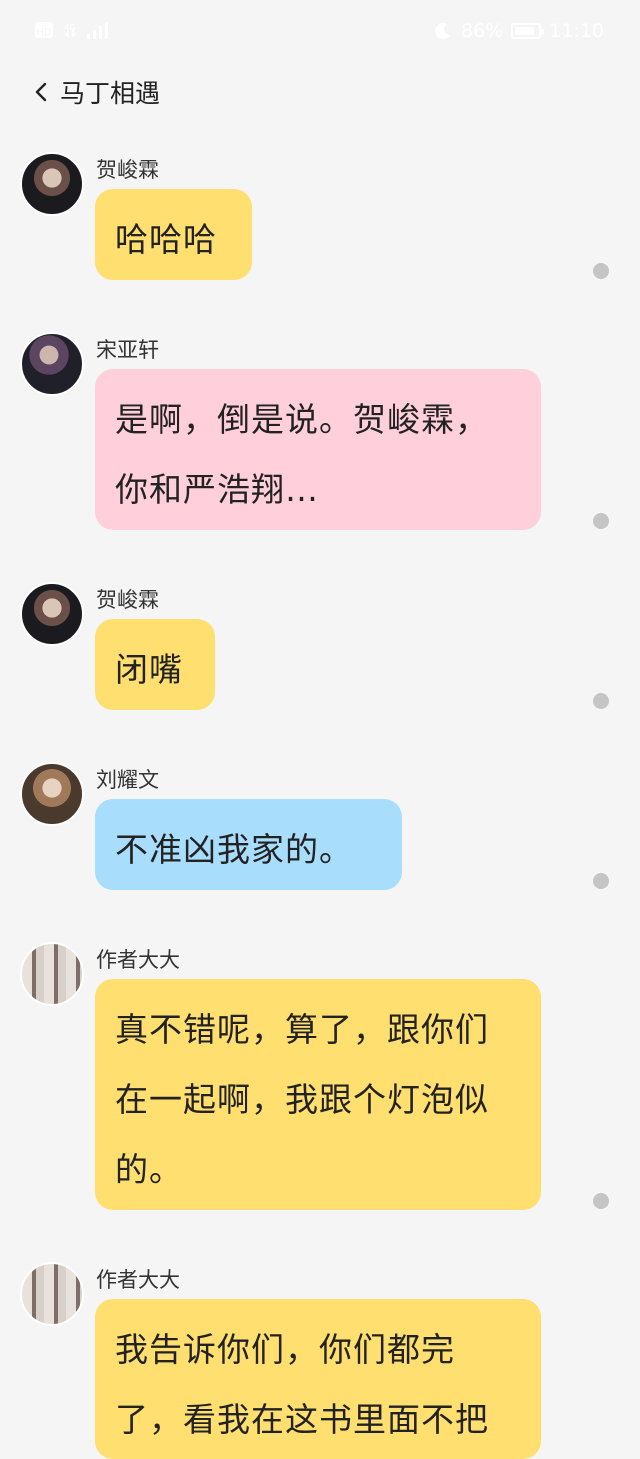 The height and width of the screenshot is (1459, 640). What do you see at coordinates (127, 780) in the screenshot?
I see `sender-name: 刘耀文` at bounding box center [127, 780].